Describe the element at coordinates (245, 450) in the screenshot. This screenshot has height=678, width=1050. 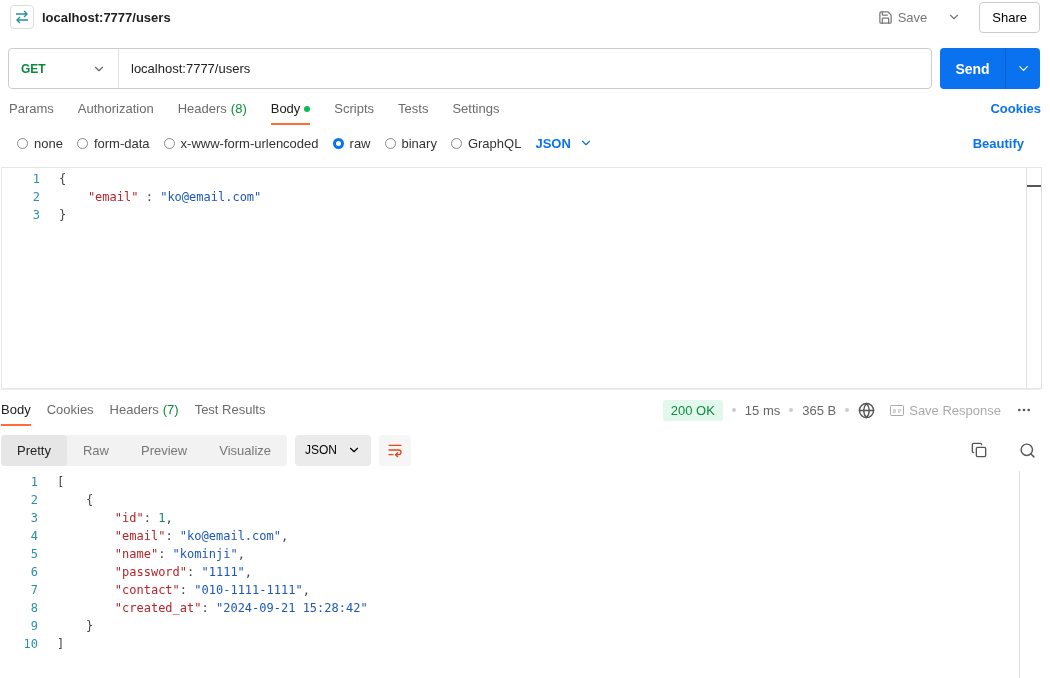
I see `view-mode-tab: Visualize` at that location.